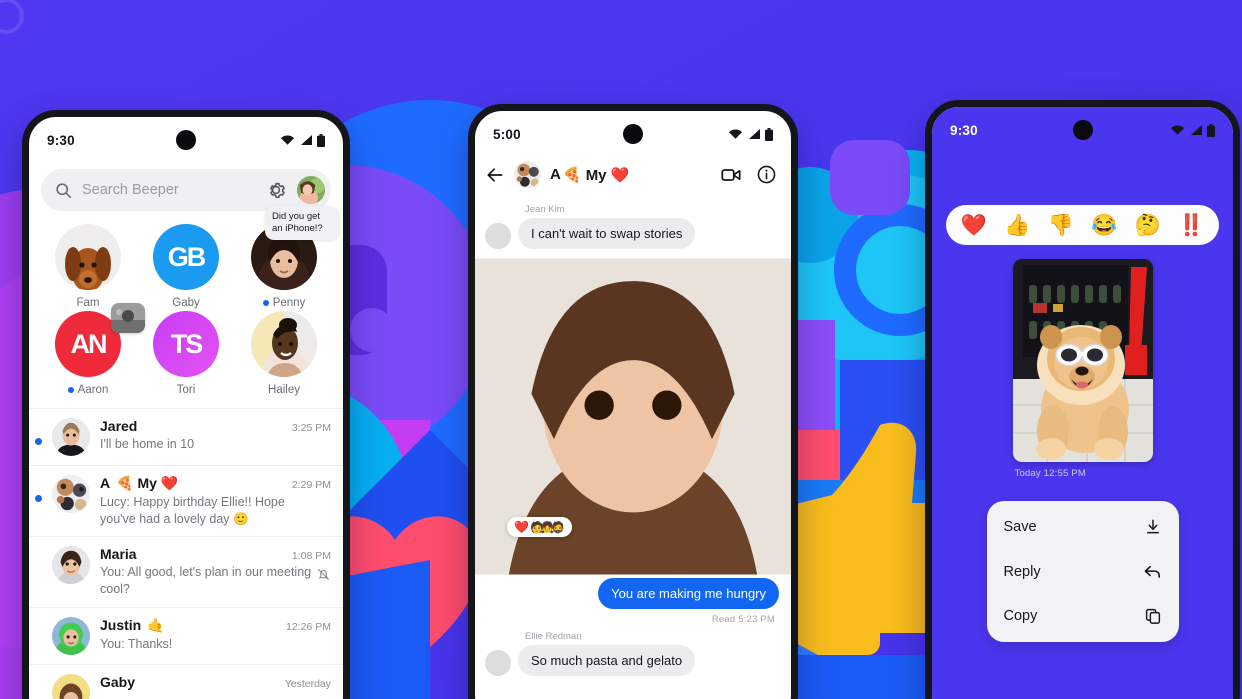 The height and width of the screenshot is (699, 1242). I want to click on story-name-text: Fam, so click(88, 303).